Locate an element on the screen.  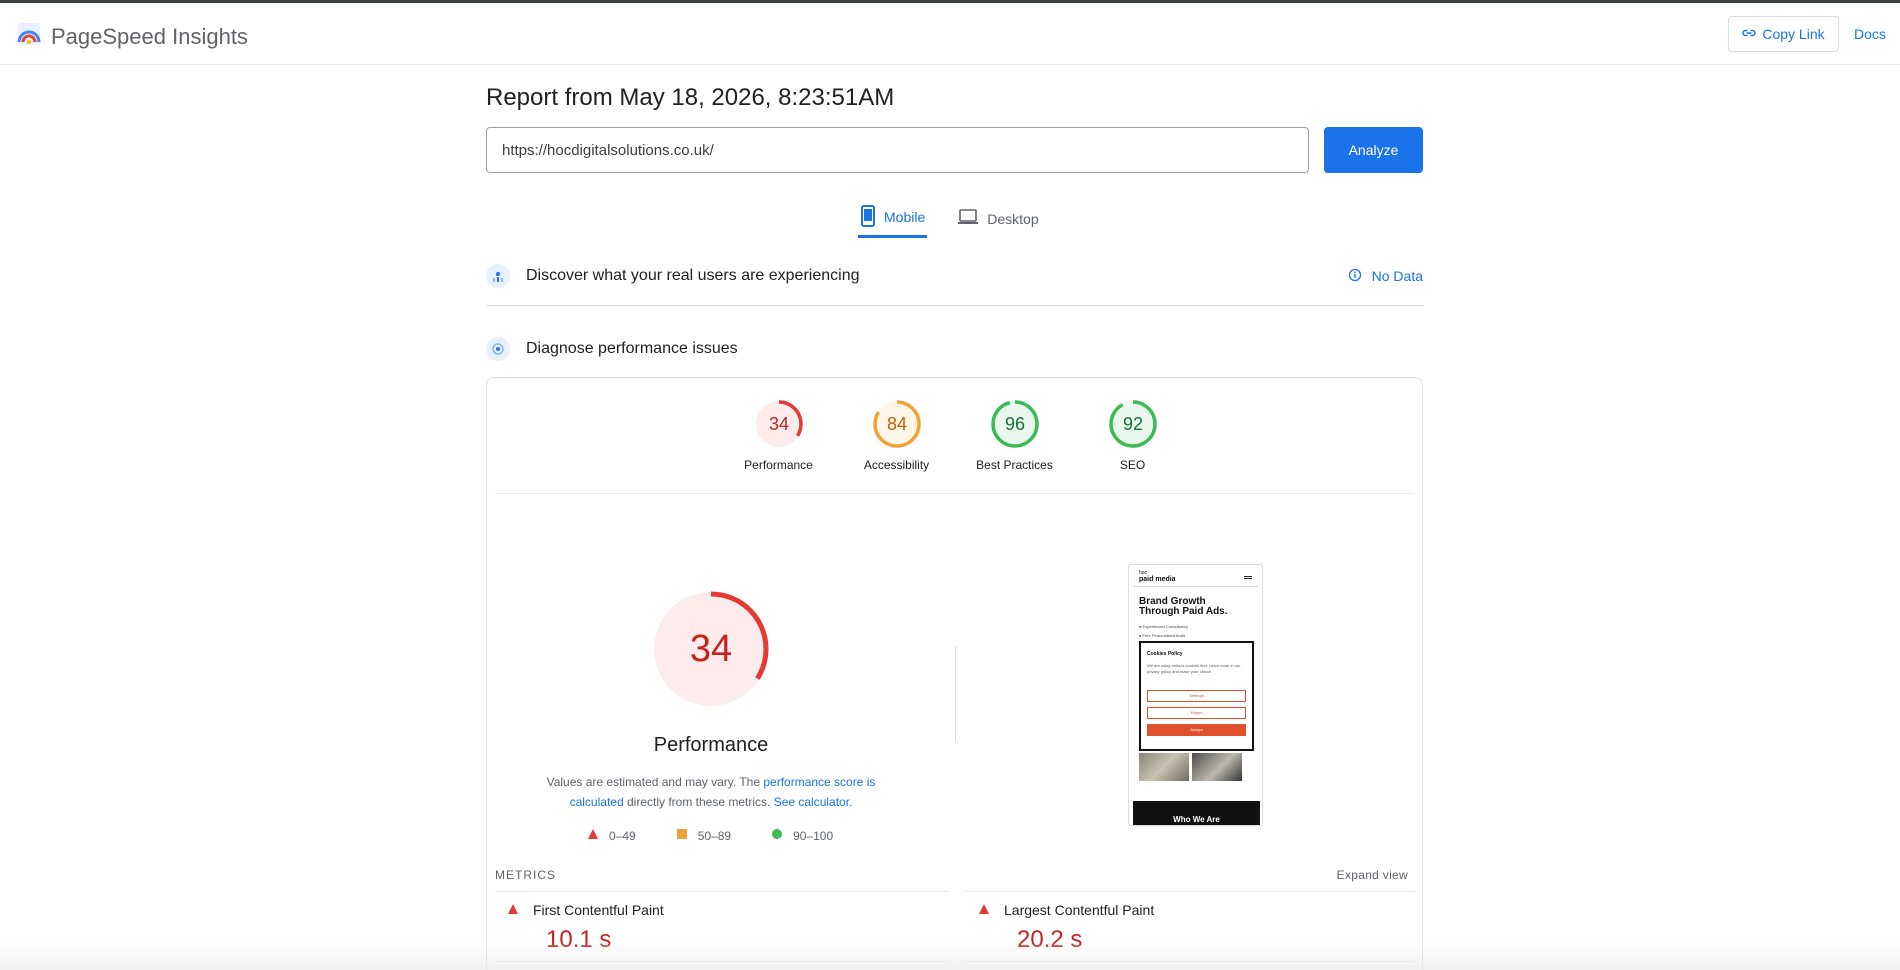
performance-big-score: 34 is located at coordinates (711, 649).